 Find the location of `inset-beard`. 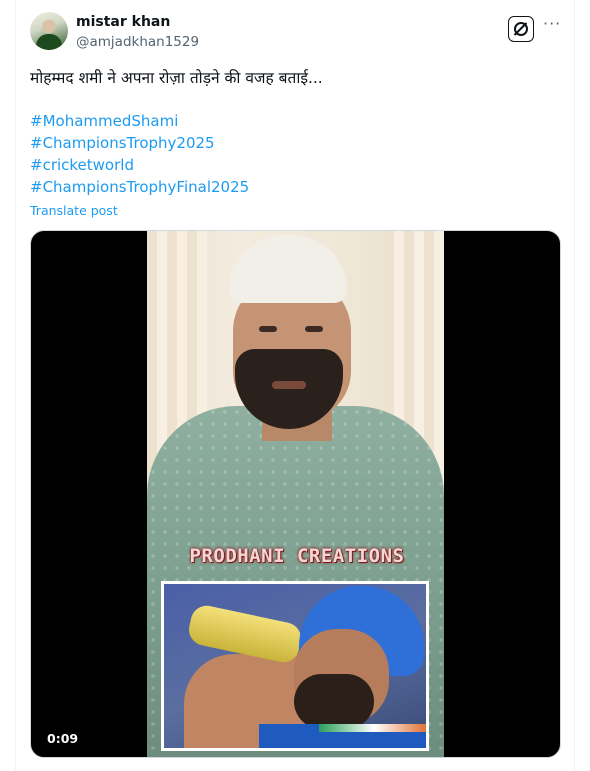

inset-beard is located at coordinates (334, 701).